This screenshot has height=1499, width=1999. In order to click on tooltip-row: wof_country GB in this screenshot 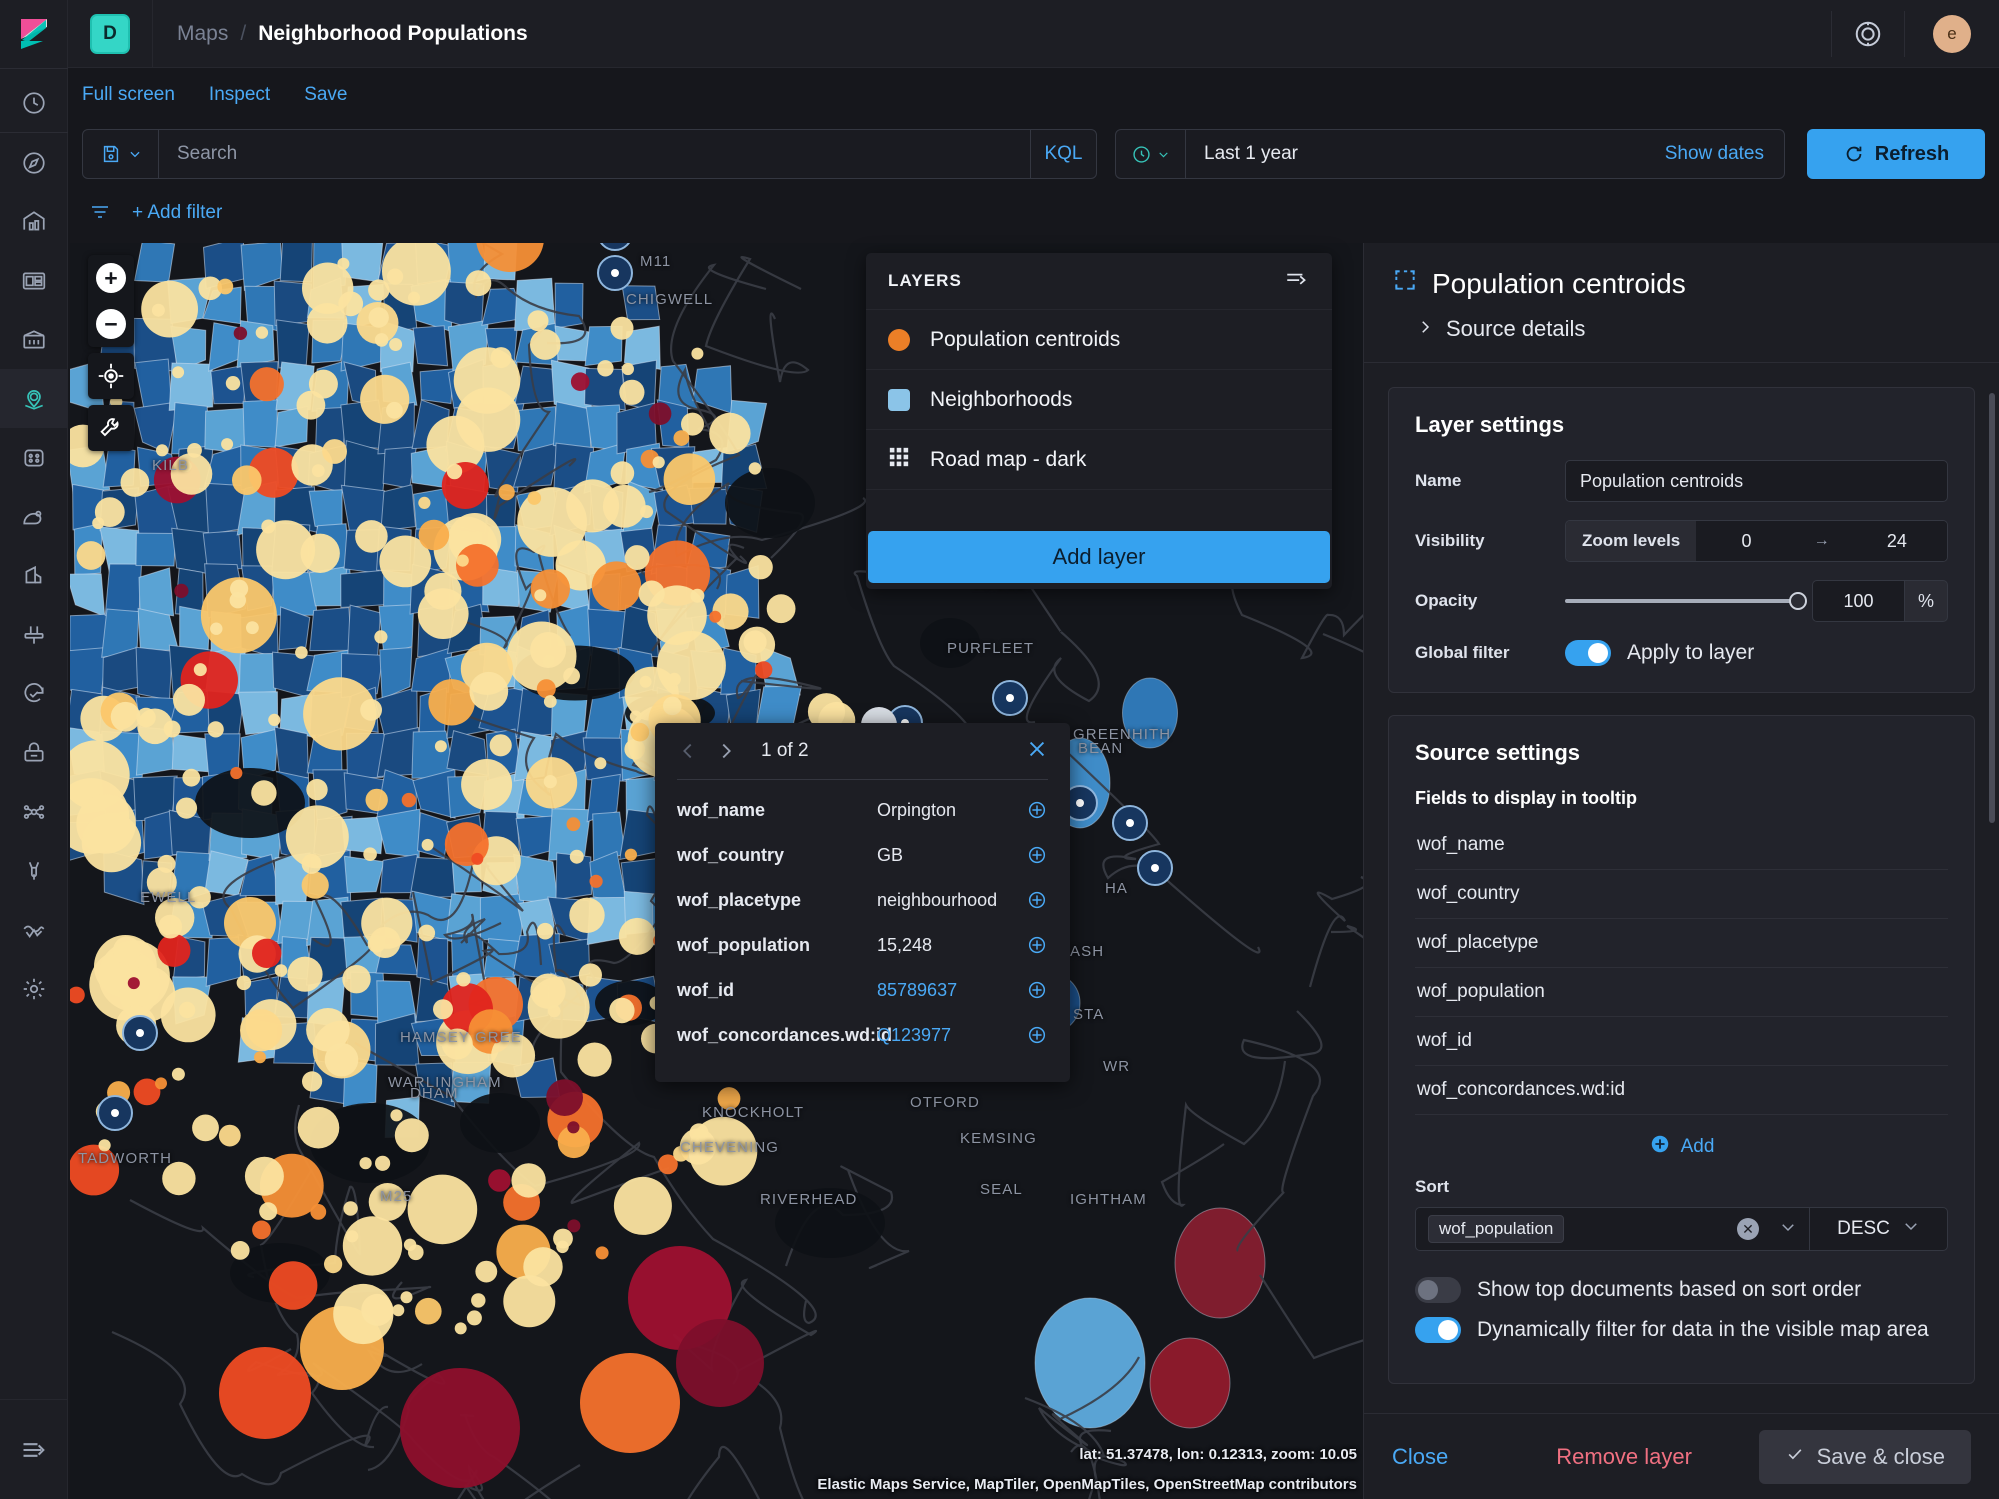, I will do `click(862, 857)`.